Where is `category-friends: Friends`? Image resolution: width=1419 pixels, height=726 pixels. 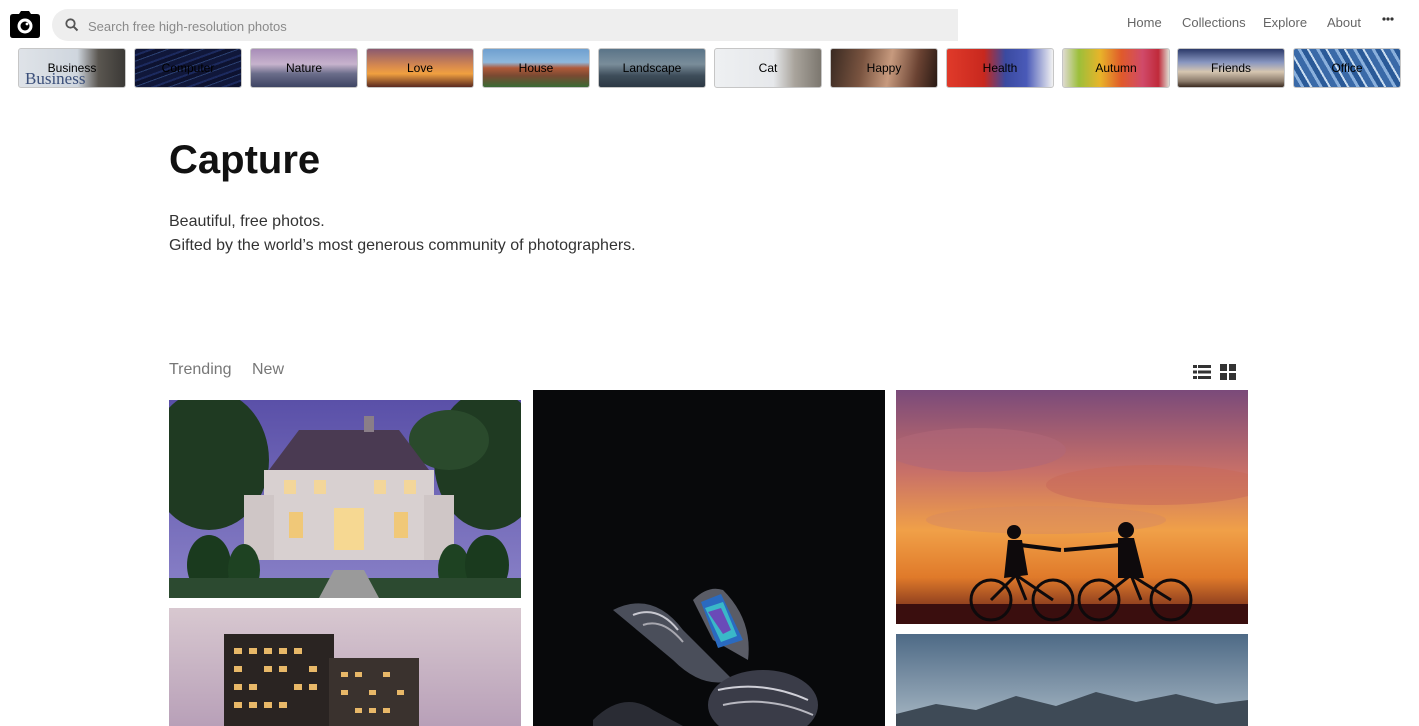 category-friends: Friends is located at coordinates (1231, 68).